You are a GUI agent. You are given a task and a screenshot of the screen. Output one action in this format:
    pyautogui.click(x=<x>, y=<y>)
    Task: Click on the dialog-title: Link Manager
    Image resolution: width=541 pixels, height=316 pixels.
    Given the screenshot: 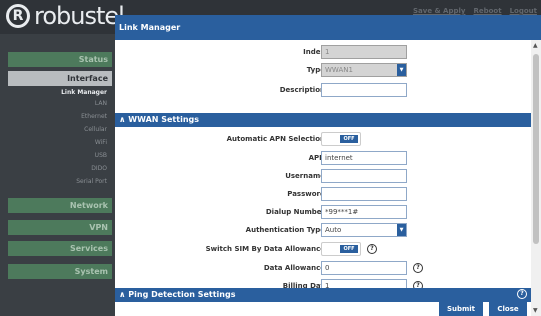 What is the action you would take?
    pyautogui.click(x=328, y=27)
    